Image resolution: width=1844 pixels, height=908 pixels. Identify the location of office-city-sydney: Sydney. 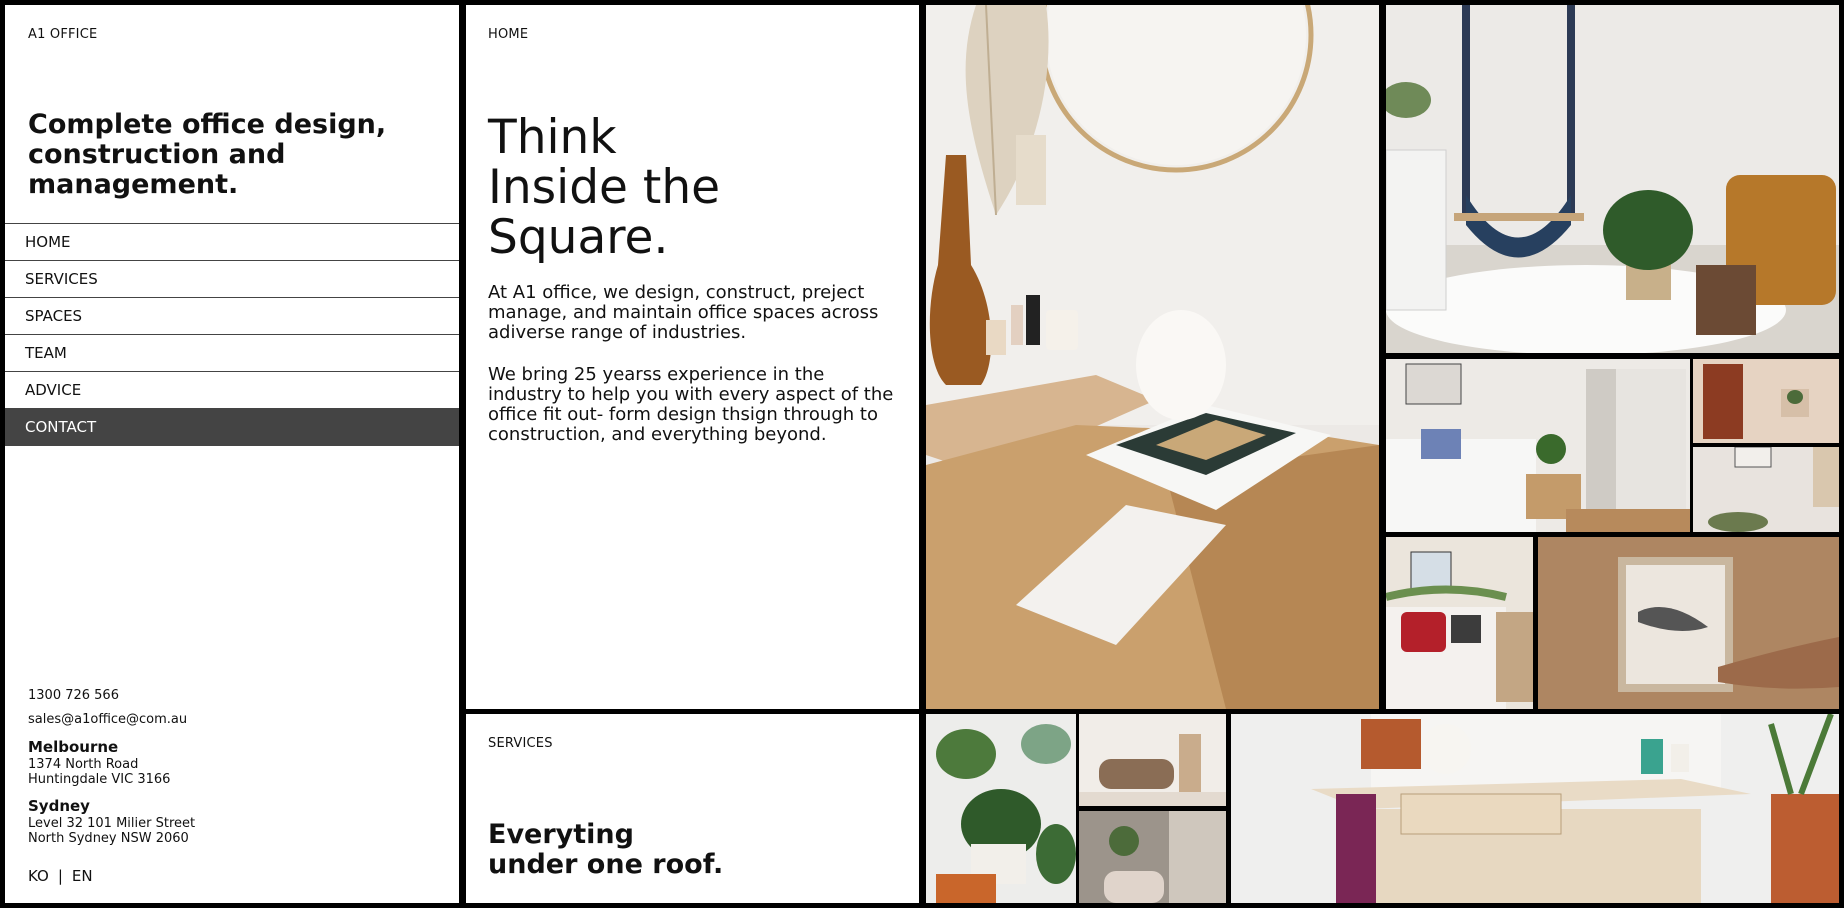
(59, 806).